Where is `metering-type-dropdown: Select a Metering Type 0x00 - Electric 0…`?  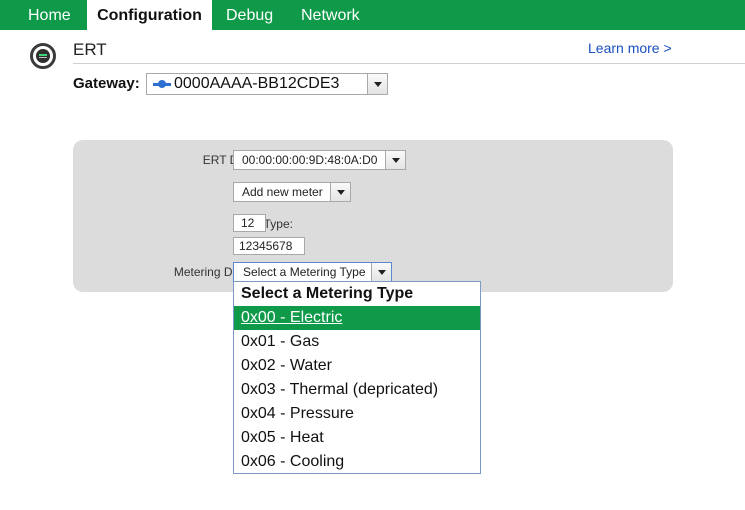
metering-type-dropdown: Select a Metering Type 0x00 - Electric 0… is located at coordinates (357, 377).